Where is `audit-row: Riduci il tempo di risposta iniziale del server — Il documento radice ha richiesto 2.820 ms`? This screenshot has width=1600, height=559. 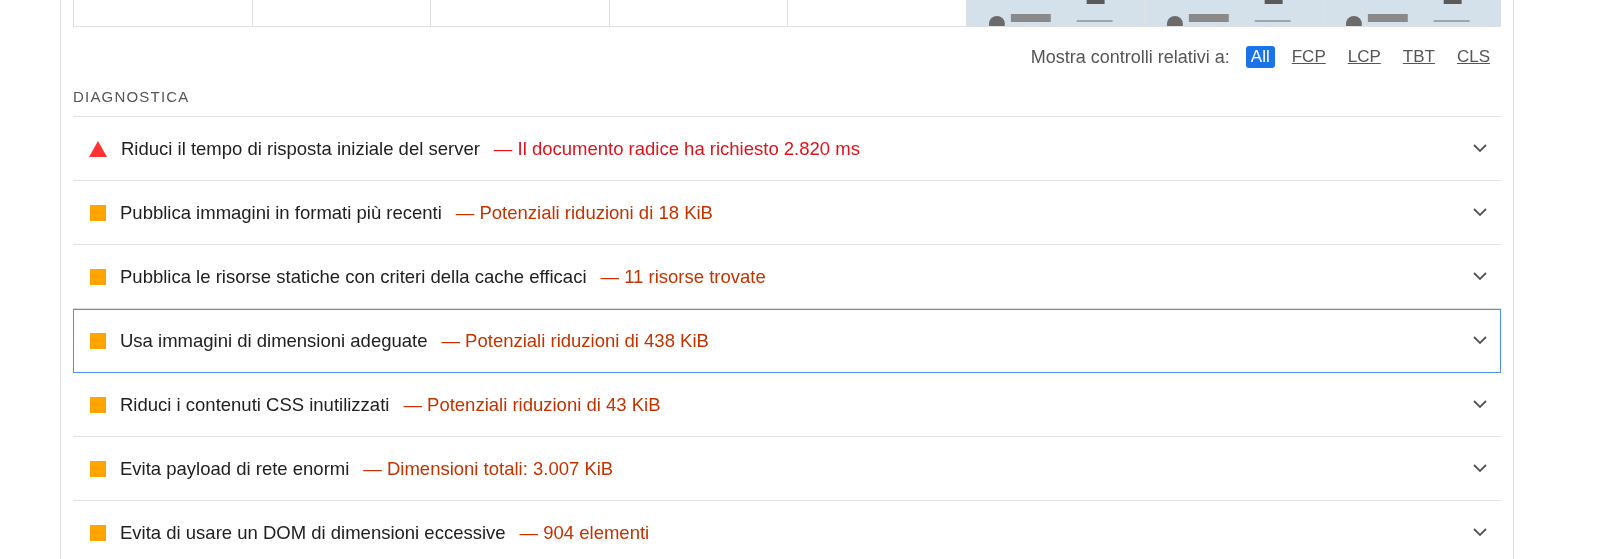 audit-row: Riduci il tempo di risposta iniziale del server — Il documento radice ha richiesto 2.820 ms is located at coordinates (787, 149).